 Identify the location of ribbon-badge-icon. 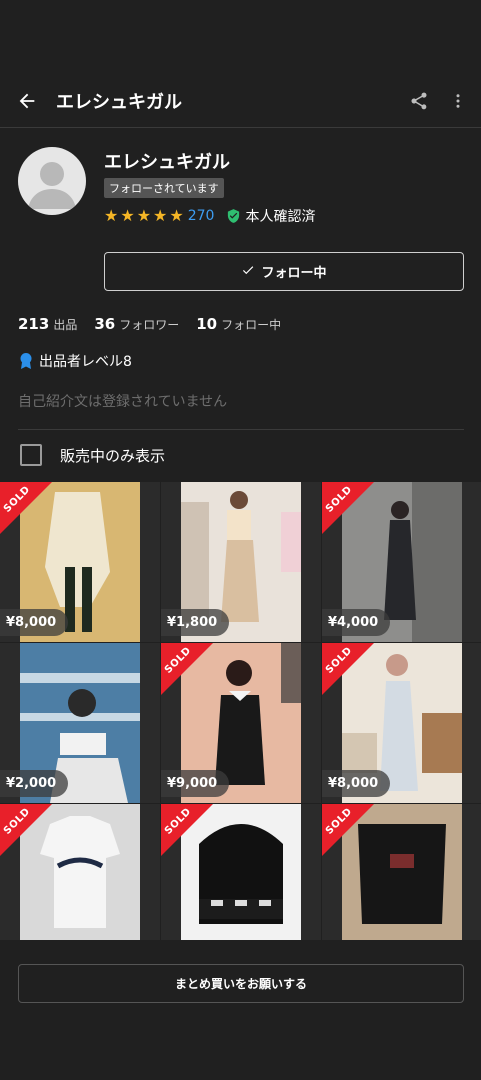
(26, 361).